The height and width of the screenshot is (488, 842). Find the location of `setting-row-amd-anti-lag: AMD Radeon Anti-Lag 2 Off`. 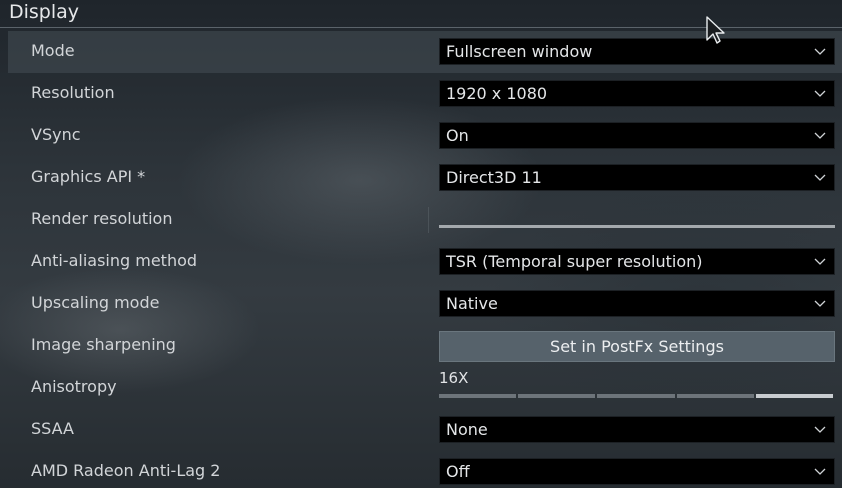

setting-row-amd-anti-lag: AMD Radeon Anti-Lag 2 Off is located at coordinates (425, 469).